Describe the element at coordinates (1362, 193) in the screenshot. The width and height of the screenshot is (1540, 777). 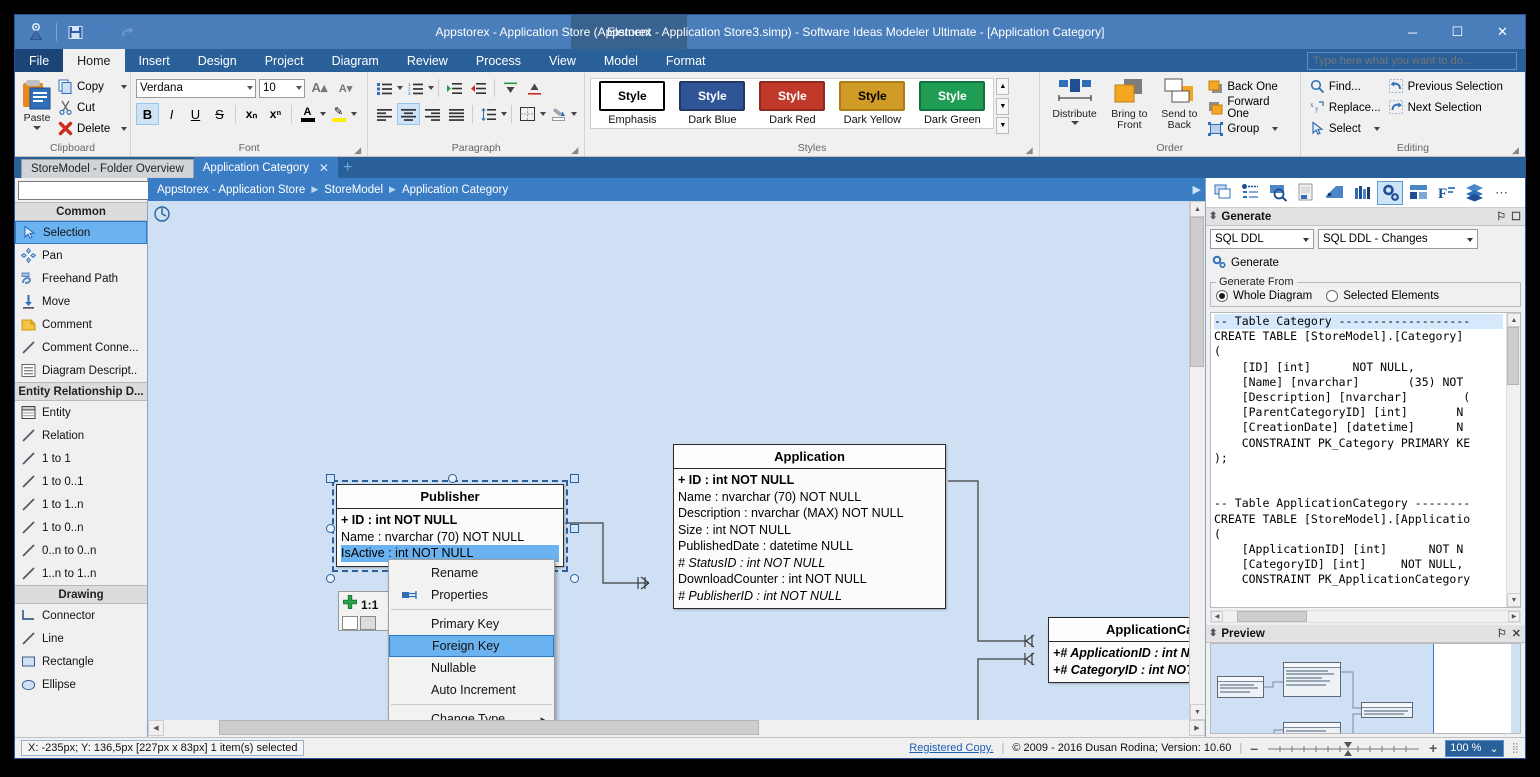
I see `palette-icon` at that location.